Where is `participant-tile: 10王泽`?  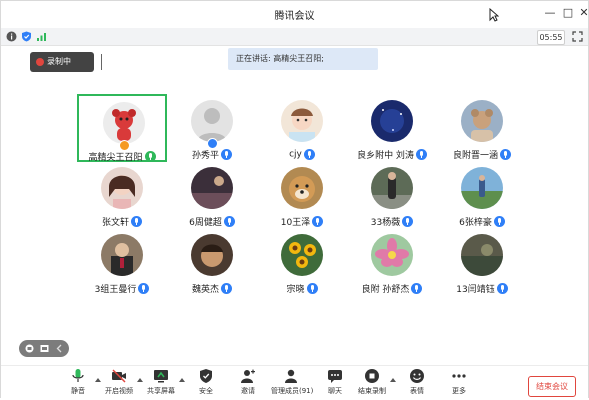 participant-tile: 10王泽 is located at coordinates (302, 195).